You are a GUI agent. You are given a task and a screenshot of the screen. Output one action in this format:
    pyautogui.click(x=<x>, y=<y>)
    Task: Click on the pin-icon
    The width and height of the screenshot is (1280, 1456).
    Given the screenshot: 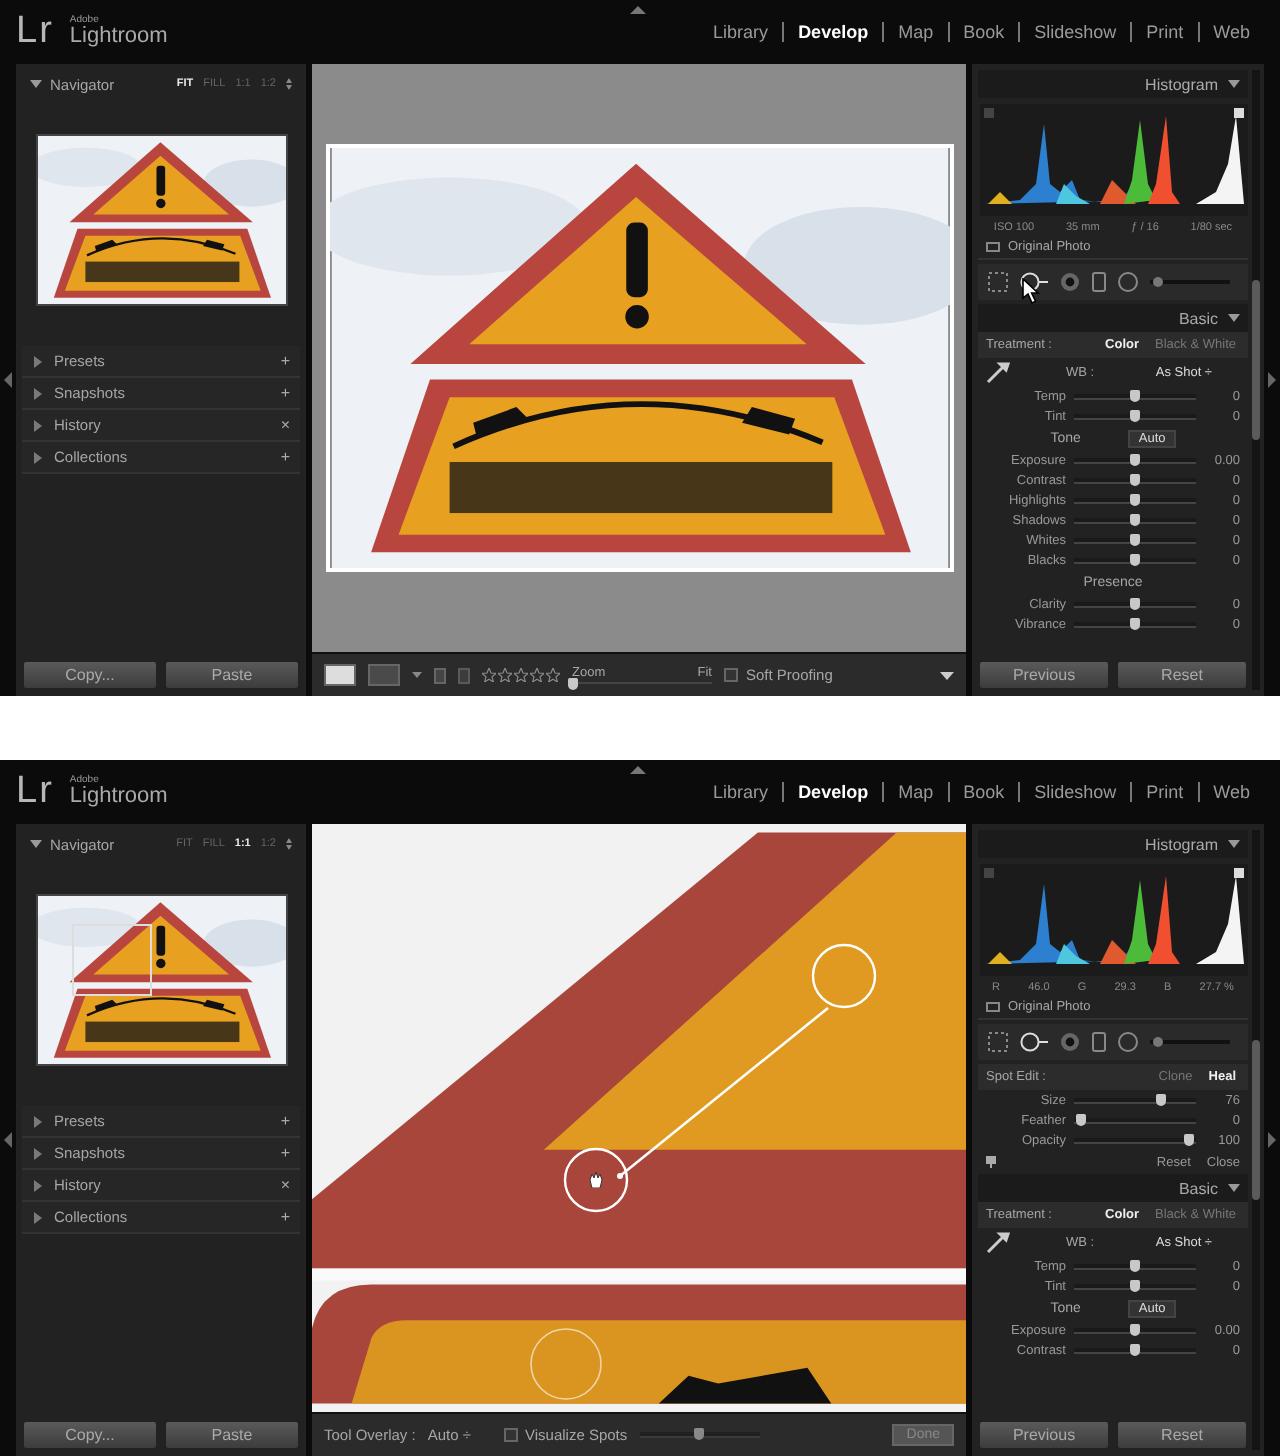 What is the action you would take?
    pyautogui.click(x=991, y=1162)
    